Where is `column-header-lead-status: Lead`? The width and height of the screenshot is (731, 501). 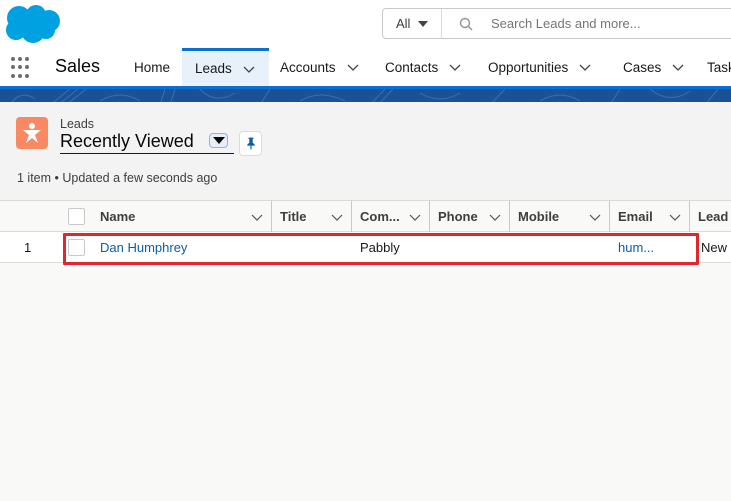
column-header-lead-status: Lead is located at coordinates (714, 216).